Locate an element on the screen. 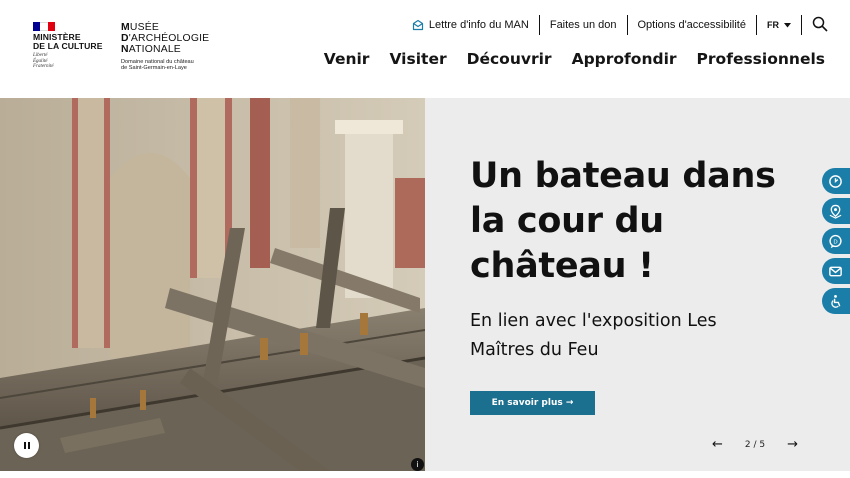  nav-item-decouvrir: Découvrir is located at coordinates (509, 59).